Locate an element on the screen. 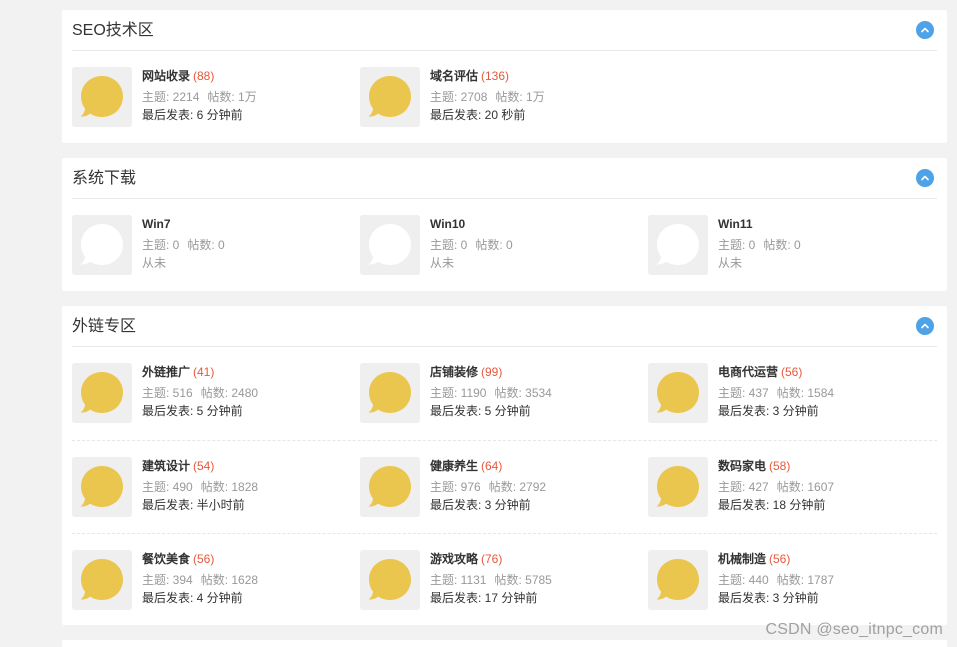 The height and width of the screenshot is (647, 957). forum-item: 健康养生 (64) 主题: 976 帖数: 2792 最后发表: 3 分钟前 is located at coordinates (504, 487).